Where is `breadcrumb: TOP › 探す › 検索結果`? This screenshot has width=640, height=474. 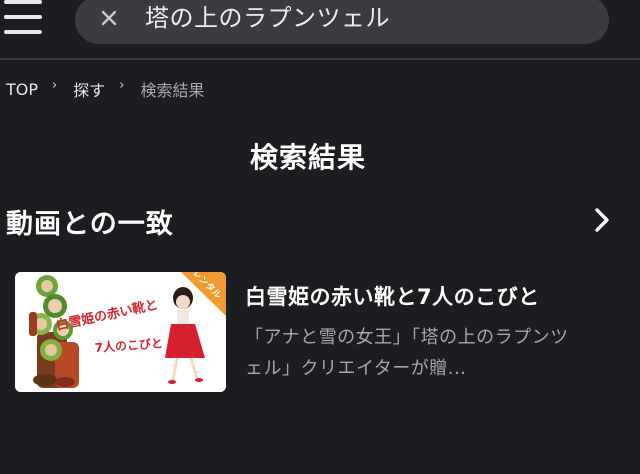 breadcrumb: TOP › 探す › 検索結果 is located at coordinates (105, 89).